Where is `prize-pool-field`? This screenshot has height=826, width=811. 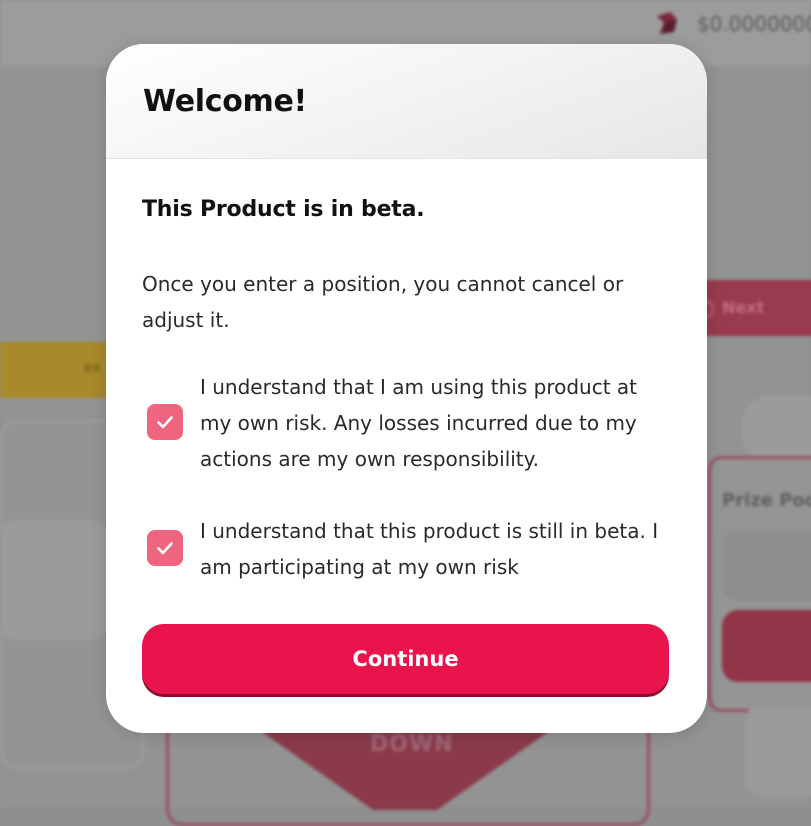 prize-pool-field is located at coordinates (766, 565).